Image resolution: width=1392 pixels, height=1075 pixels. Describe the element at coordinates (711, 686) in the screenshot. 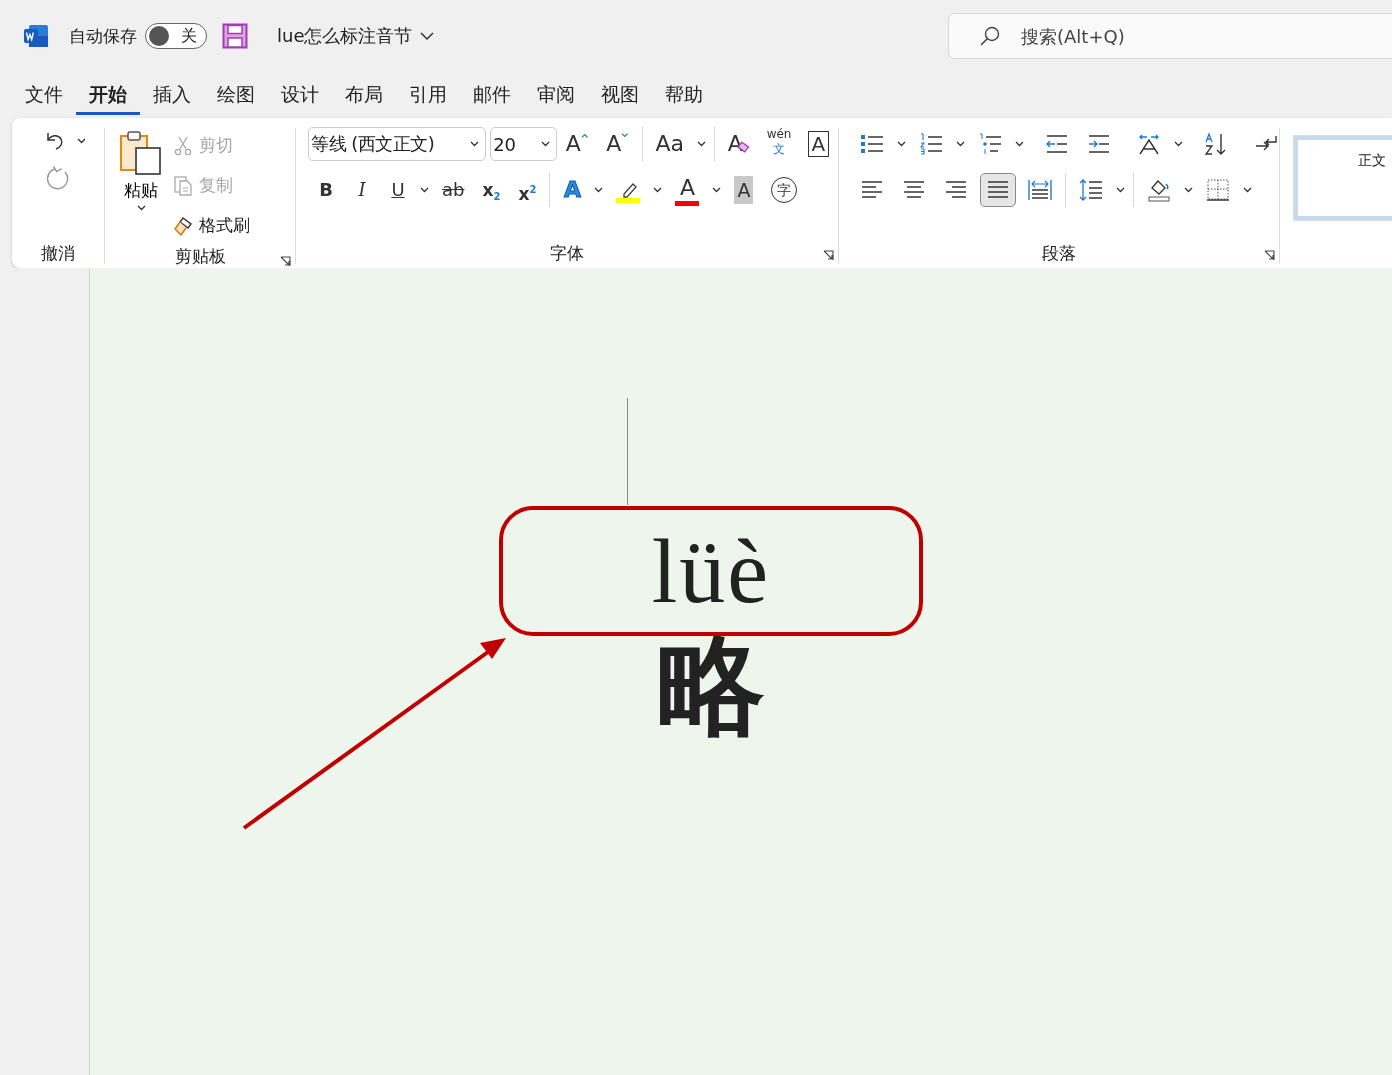

I see `chinese-character: 略` at that location.